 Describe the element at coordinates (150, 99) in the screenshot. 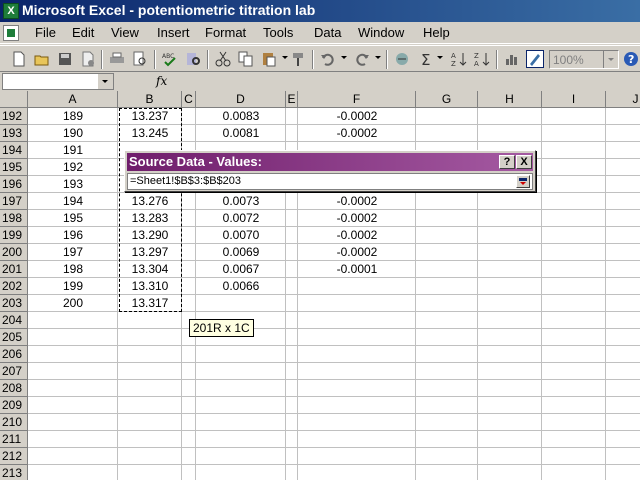

I see `column-header-b: B` at that location.